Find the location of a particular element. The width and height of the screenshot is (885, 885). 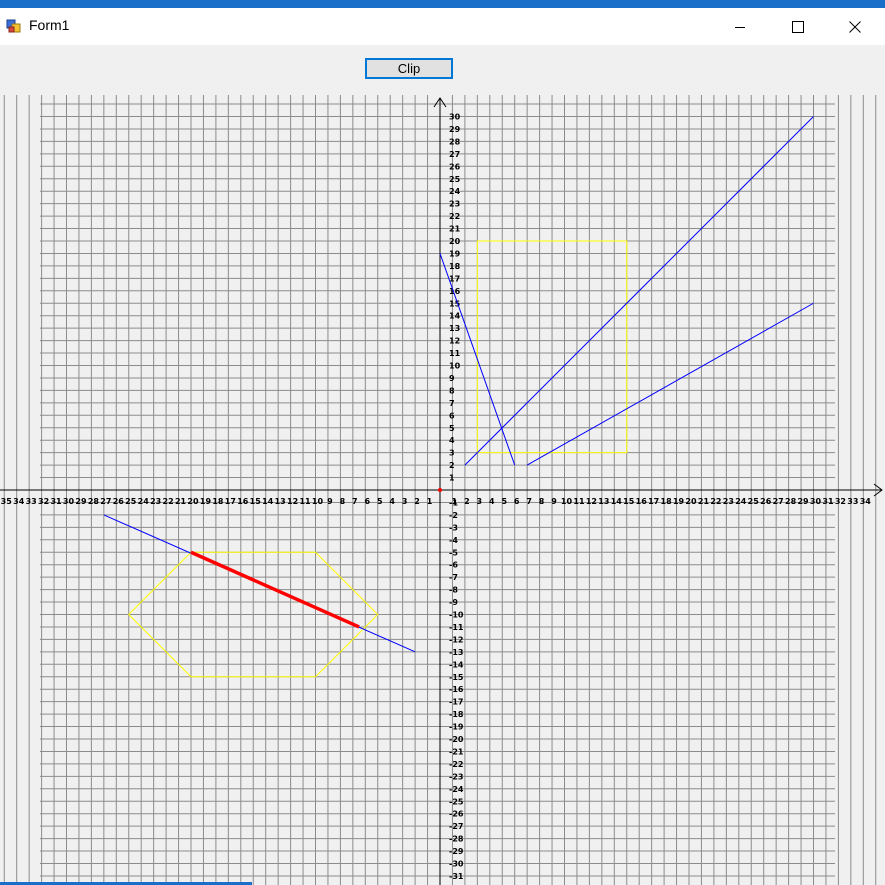

y-tick-label: -24 is located at coordinates (456, 789).